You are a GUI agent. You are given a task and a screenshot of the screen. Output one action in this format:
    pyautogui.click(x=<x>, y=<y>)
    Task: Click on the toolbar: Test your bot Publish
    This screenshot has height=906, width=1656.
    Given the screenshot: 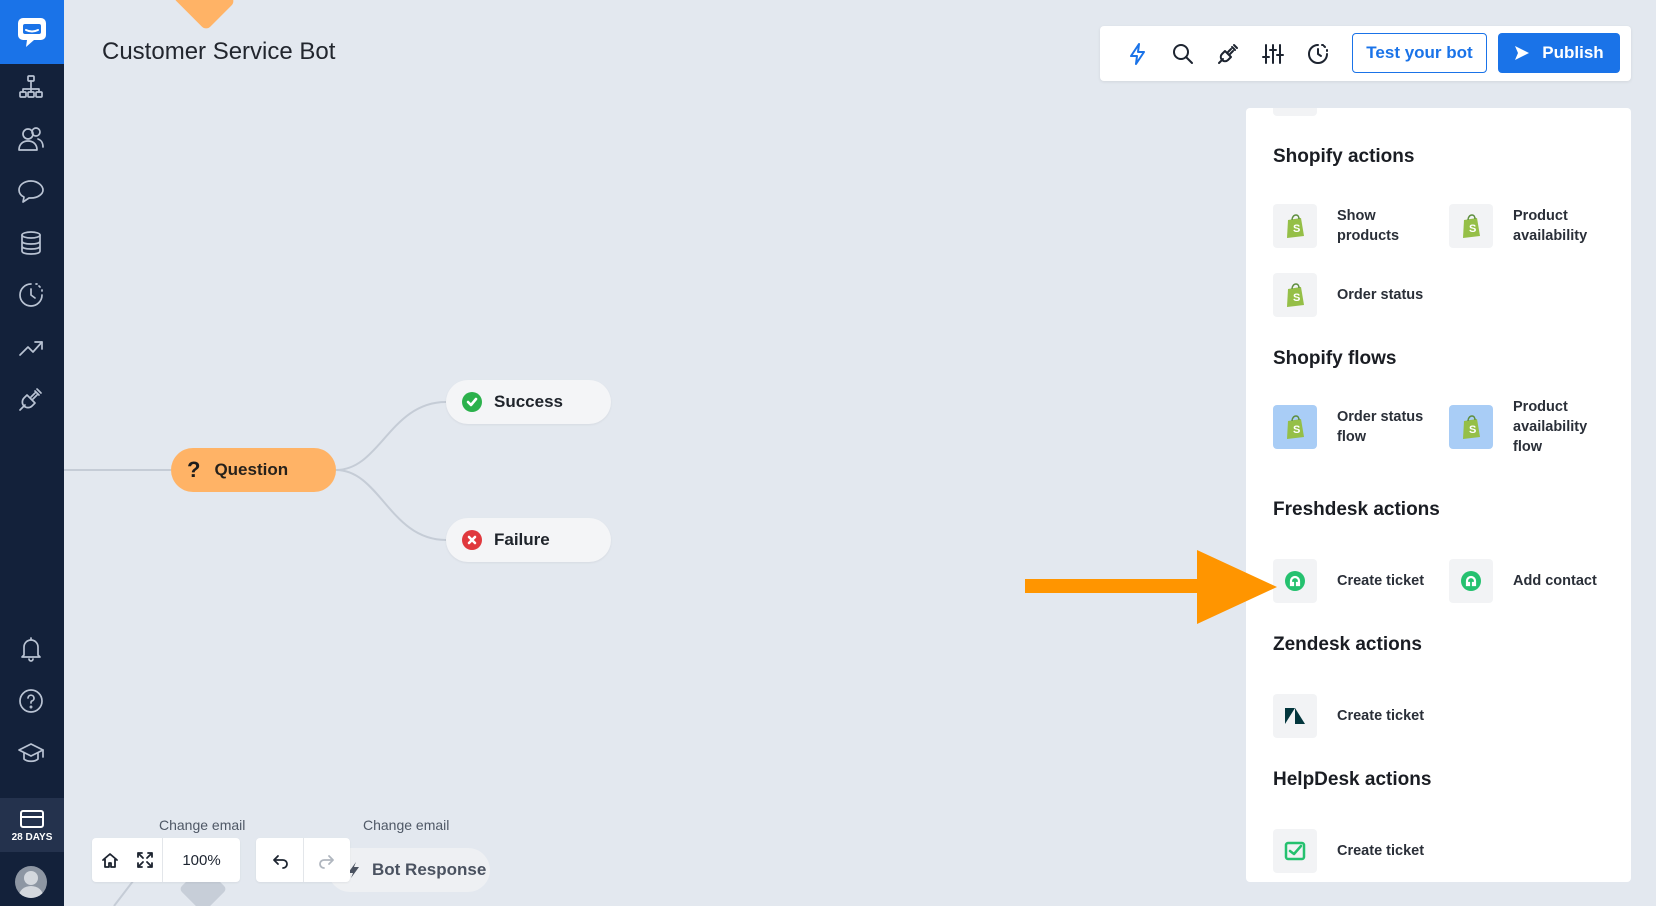 What is the action you would take?
    pyautogui.click(x=1365, y=53)
    